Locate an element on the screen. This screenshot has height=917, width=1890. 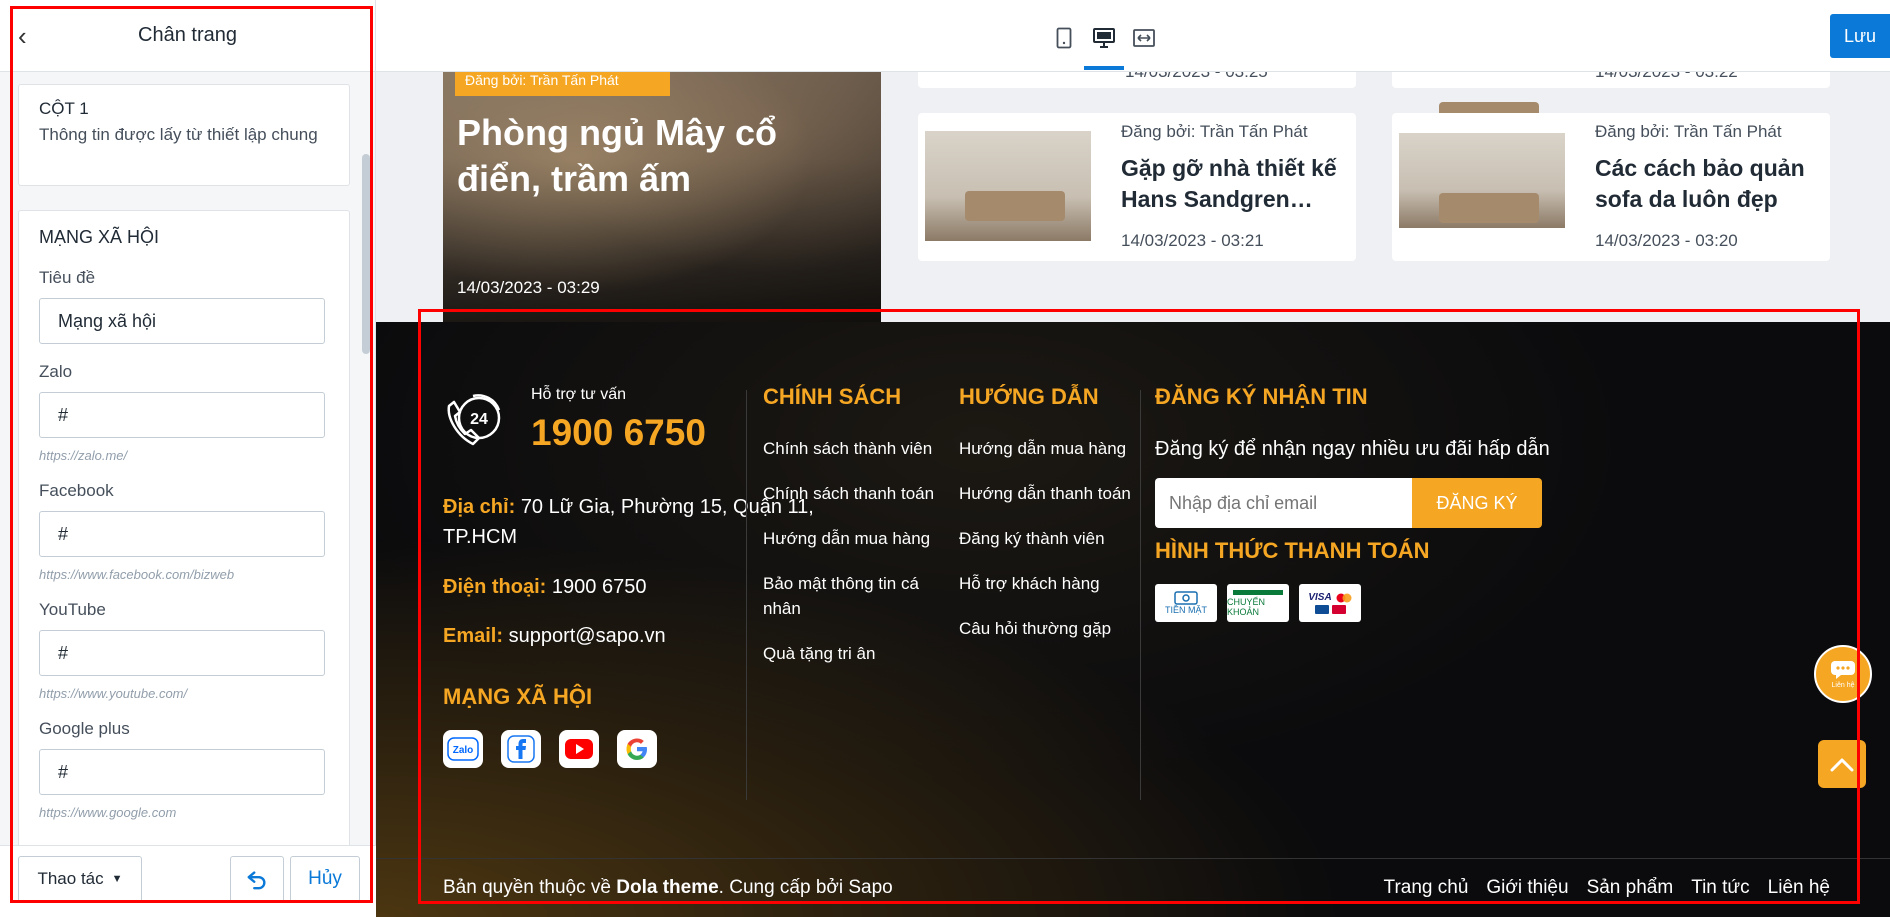
bottom-nav-products: Sản phẩm is located at coordinates (1630, 888).